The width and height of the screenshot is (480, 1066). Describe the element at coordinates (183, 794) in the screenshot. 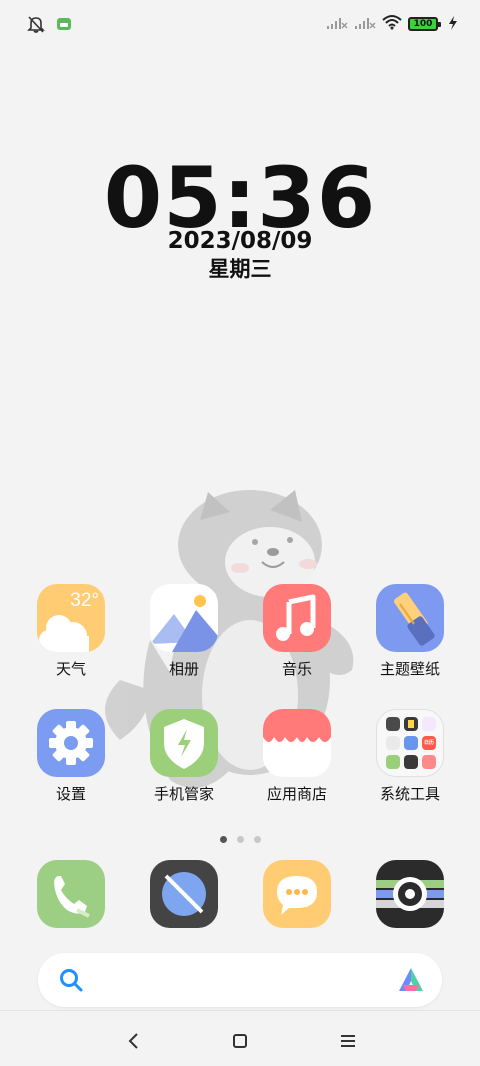

I see `app-label: 手机管家` at that location.